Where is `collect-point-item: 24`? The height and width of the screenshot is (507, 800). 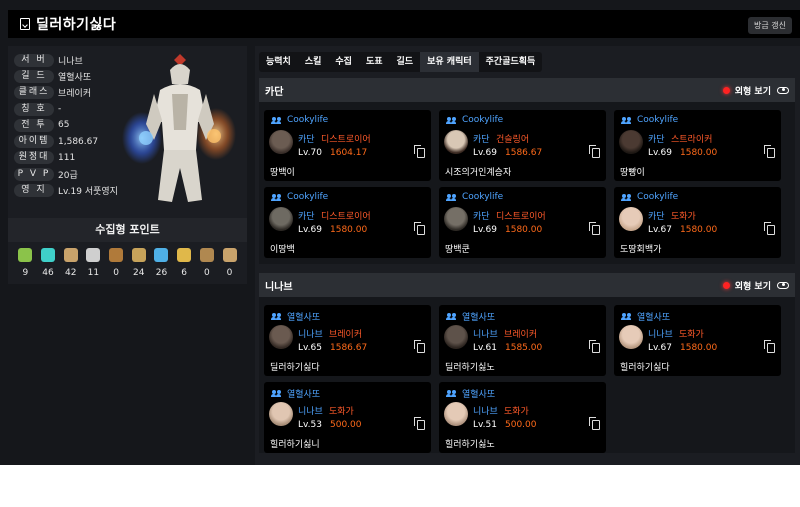
collect-point-item: 24 is located at coordinates (139, 263).